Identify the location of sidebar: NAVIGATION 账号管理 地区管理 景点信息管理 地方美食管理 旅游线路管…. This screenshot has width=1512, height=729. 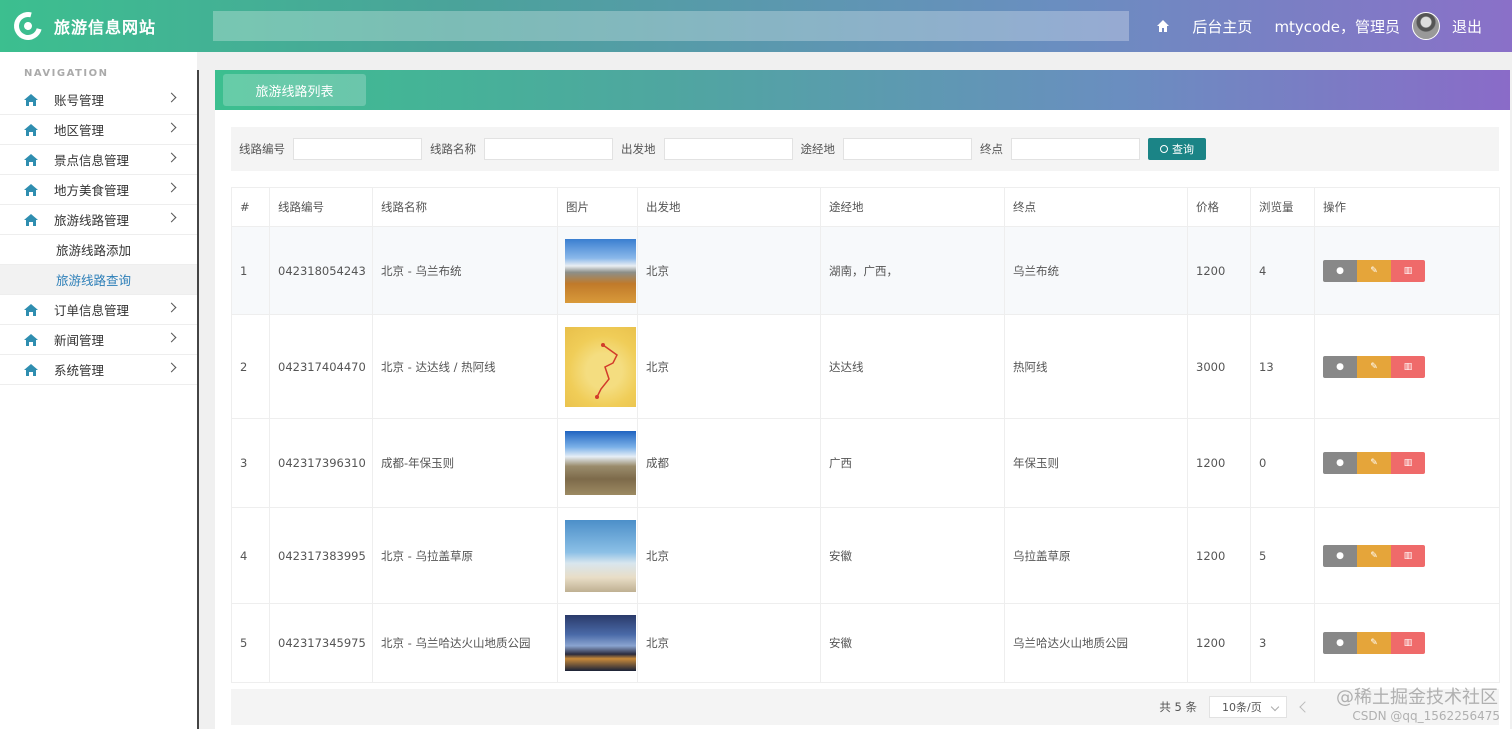
(98, 390).